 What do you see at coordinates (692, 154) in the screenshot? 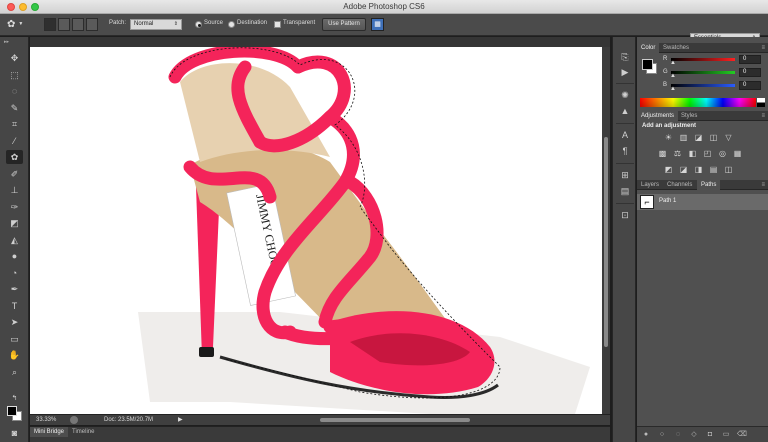
I see `black-white-icon: ◧` at bounding box center [692, 154].